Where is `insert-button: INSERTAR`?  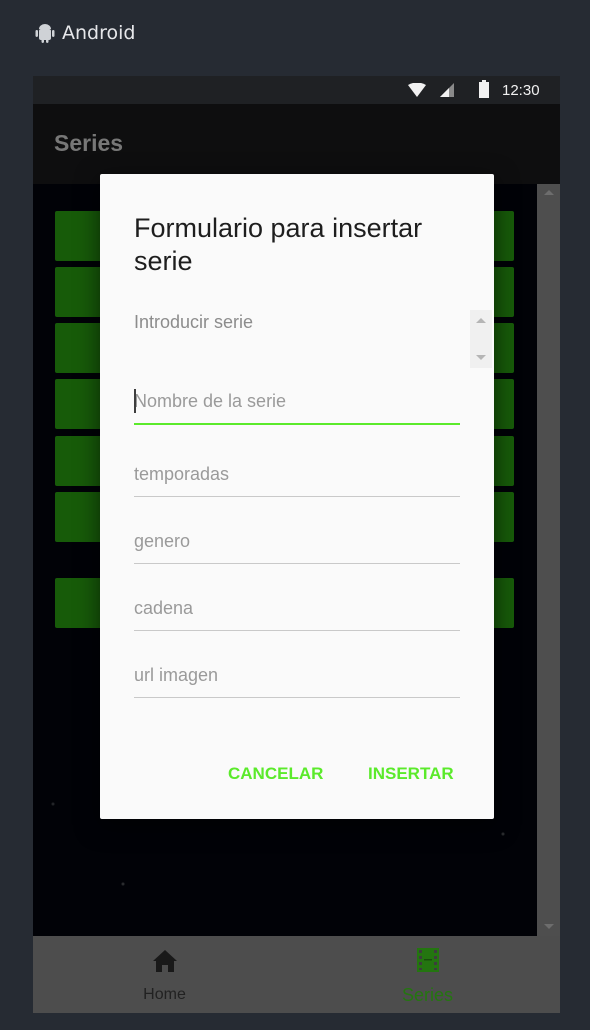
insert-button: INSERTAR is located at coordinates (411, 774).